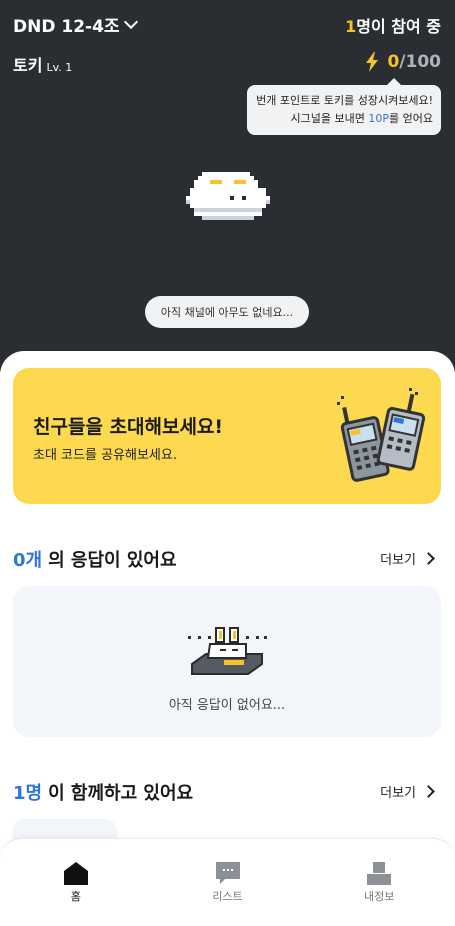  Describe the element at coordinates (227, 873) in the screenshot. I see `chat-list-icon` at that location.